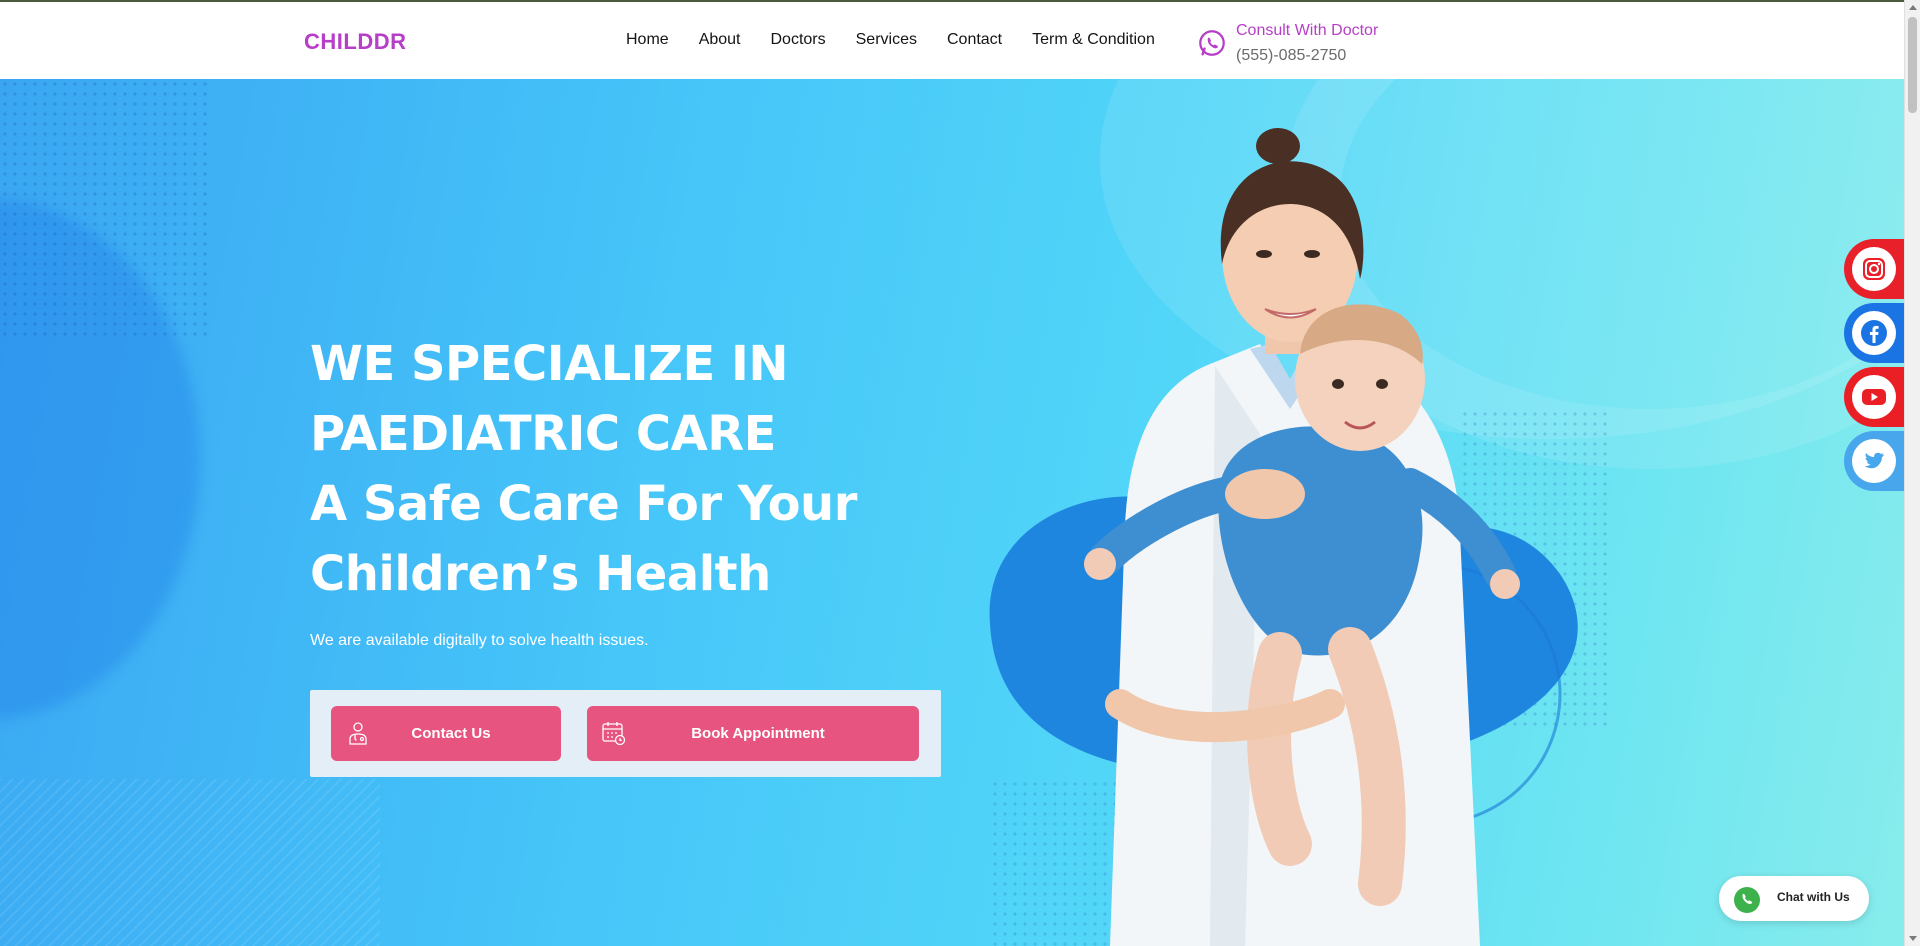 The width and height of the screenshot is (1920, 946). I want to click on scroll-thumb, so click(1912, 65).